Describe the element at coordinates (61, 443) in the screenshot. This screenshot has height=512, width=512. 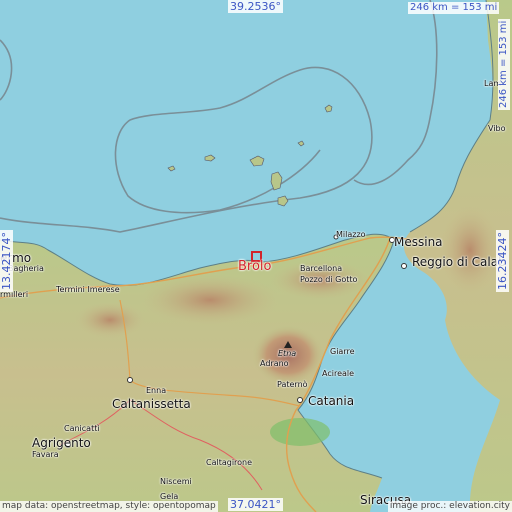
I see `place-agrigento: Agrigento` at that location.